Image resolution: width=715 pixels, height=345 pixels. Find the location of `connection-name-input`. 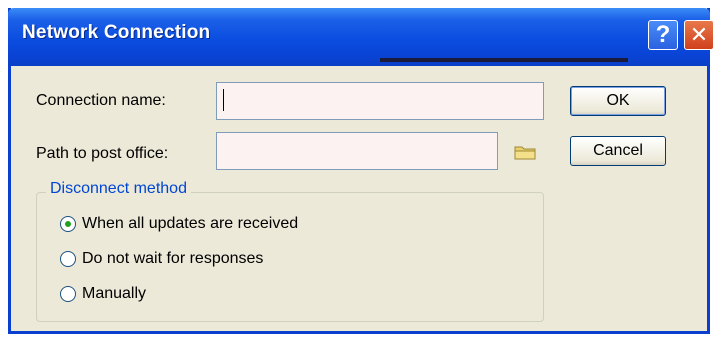

connection-name-input is located at coordinates (380, 101).